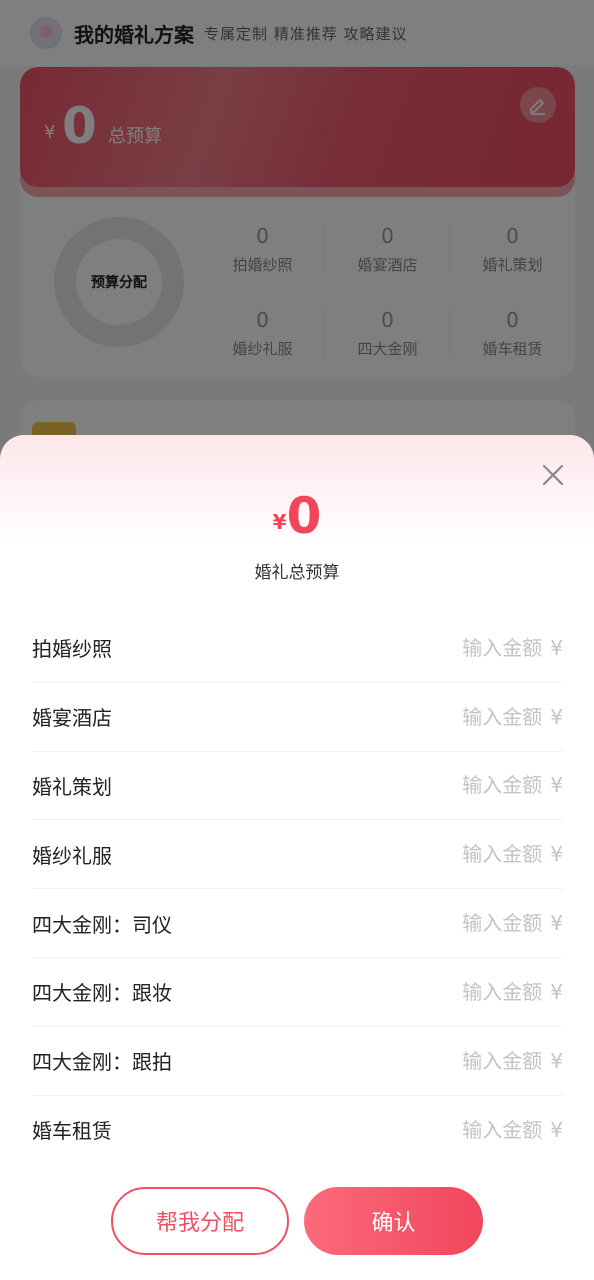 The width and height of the screenshot is (594, 1280). Describe the element at coordinates (297, 717) in the screenshot. I see `budget-item-row: 婚宴酒店 ¥` at that location.